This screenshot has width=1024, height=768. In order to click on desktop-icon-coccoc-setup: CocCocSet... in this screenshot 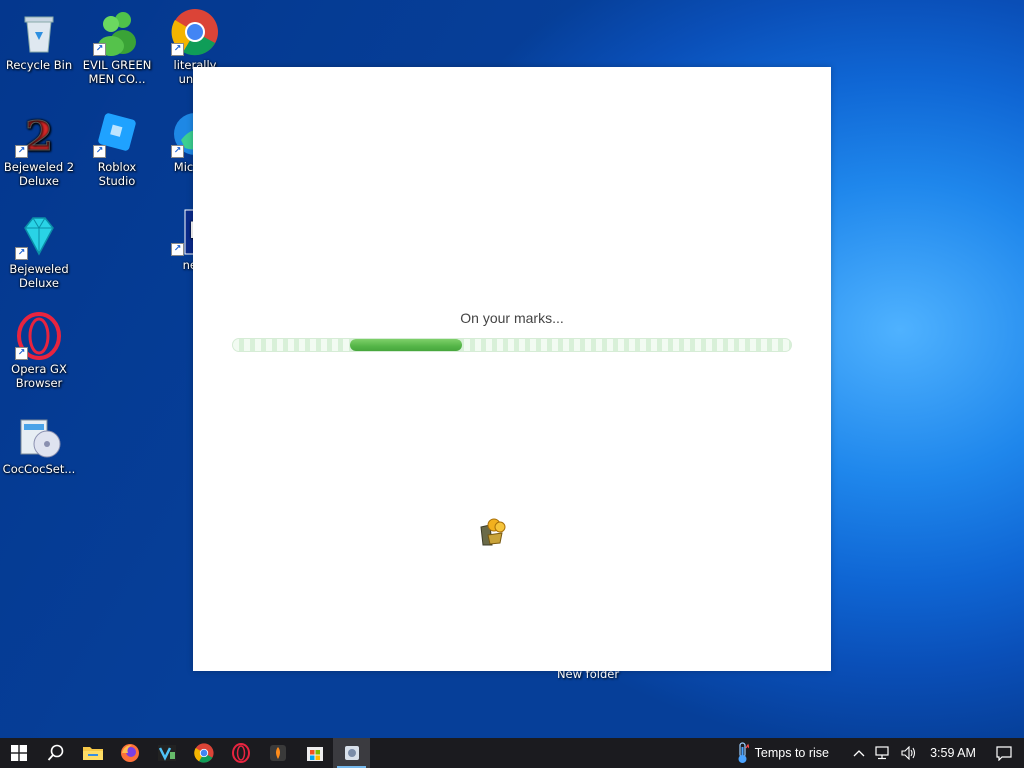, I will do `click(39, 444)`.